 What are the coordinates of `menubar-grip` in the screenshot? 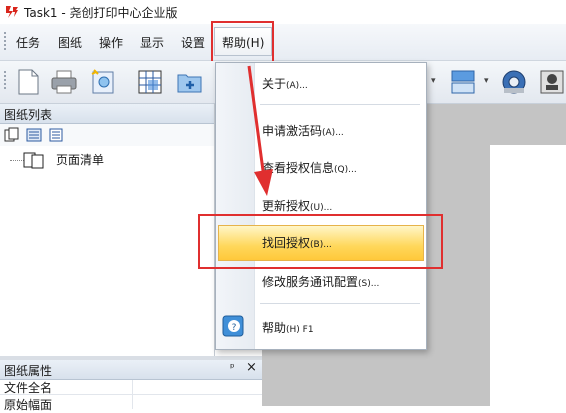 It's located at (5, 42).